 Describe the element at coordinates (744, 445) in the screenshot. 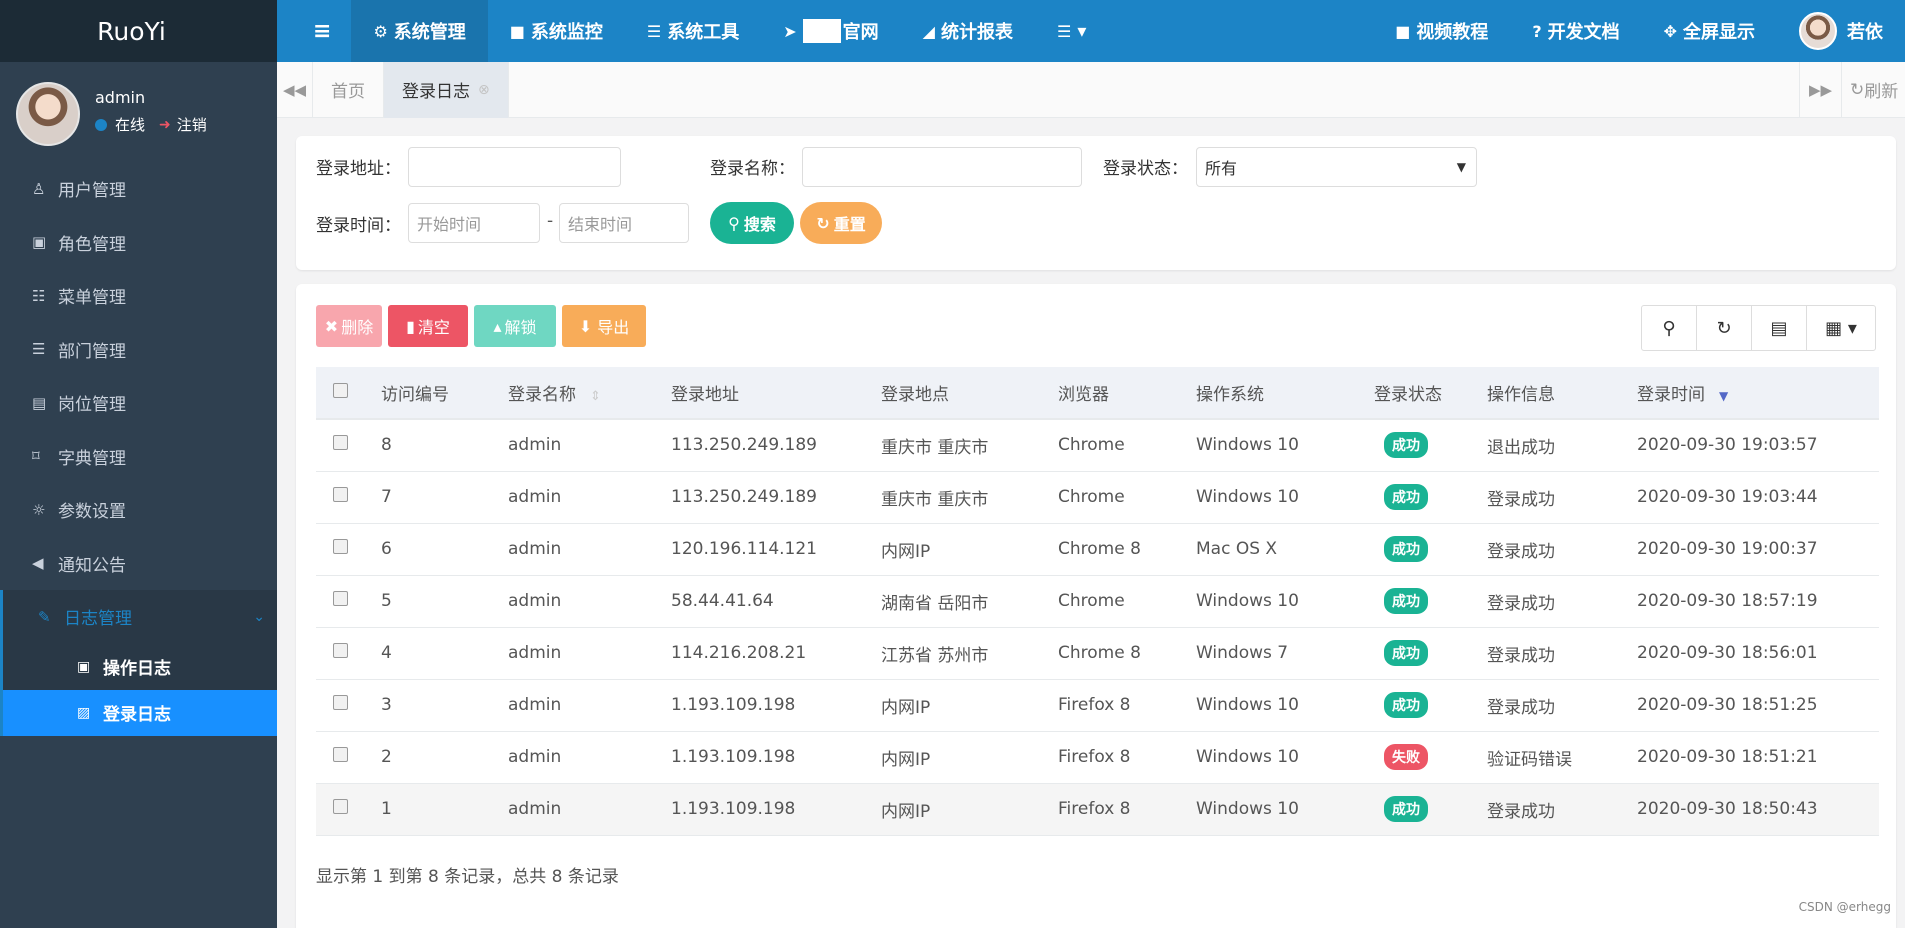

I see `cell-ipaddr: 113.250.249.189` at that location.